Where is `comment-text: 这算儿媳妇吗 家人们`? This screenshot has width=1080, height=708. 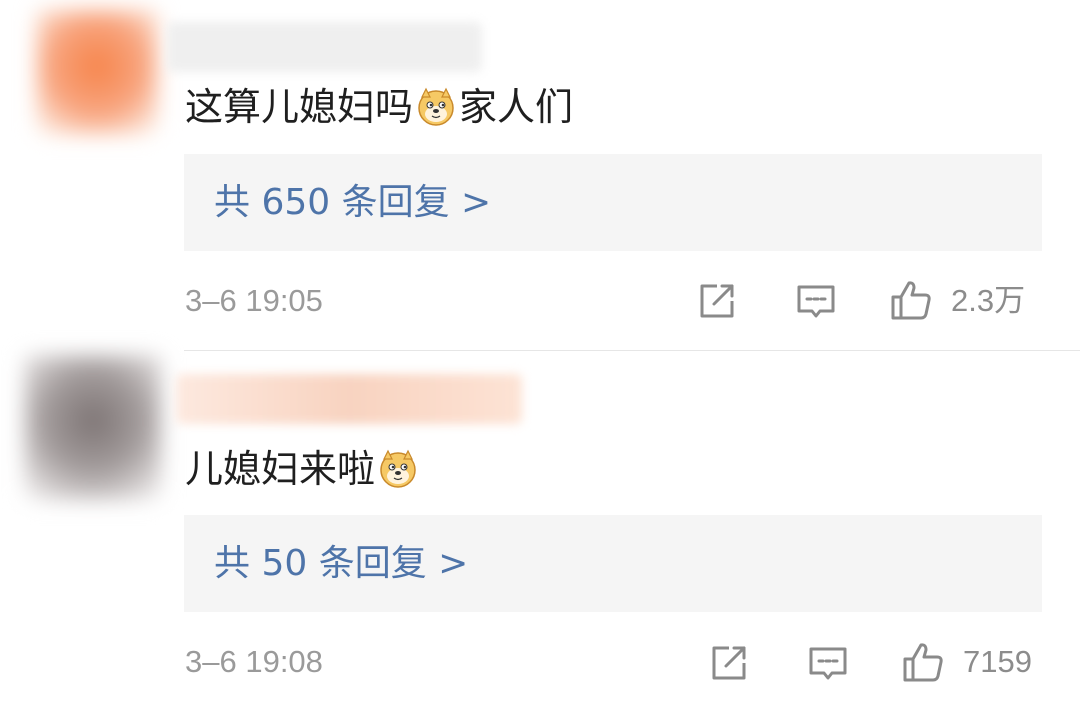 comment-text: 这算儿媳妇吗 家人们 is located at coordinates (379, 107).